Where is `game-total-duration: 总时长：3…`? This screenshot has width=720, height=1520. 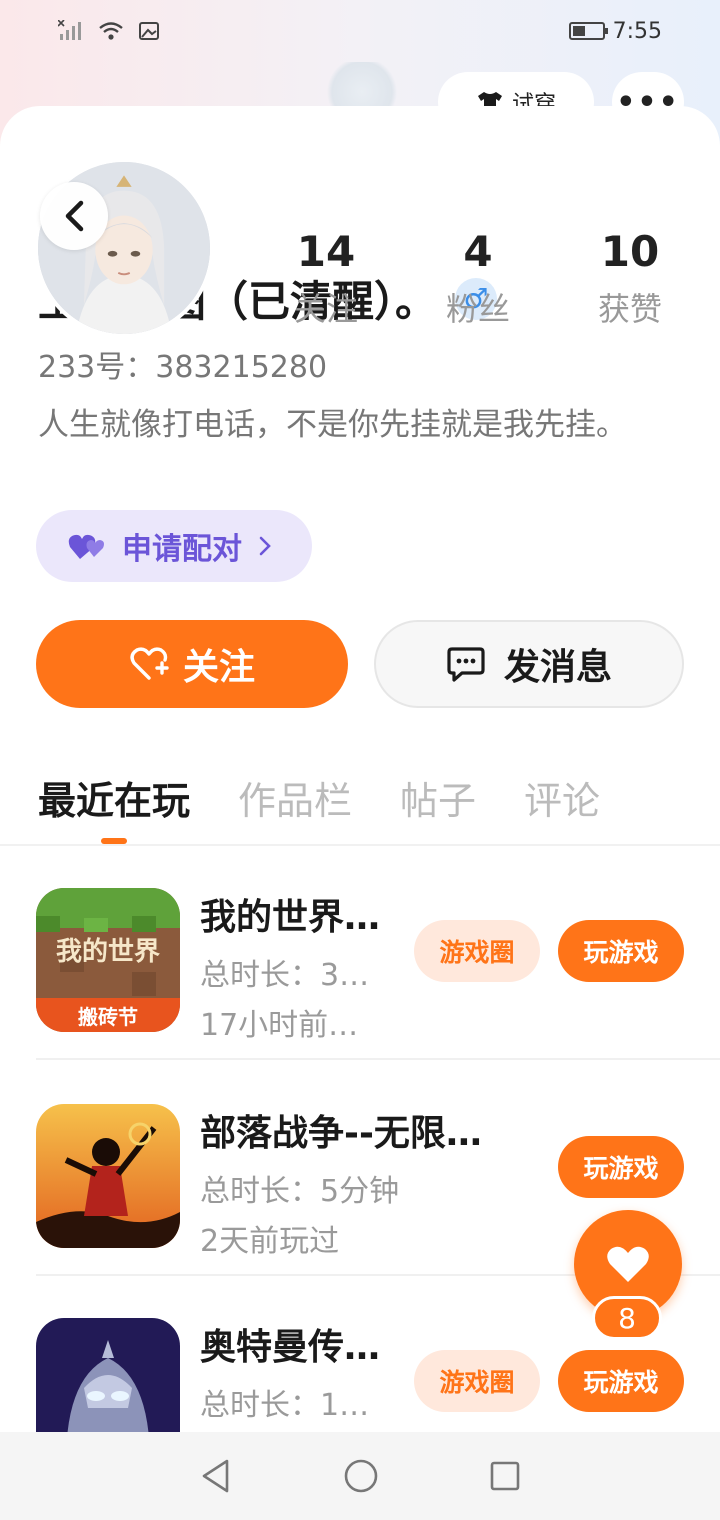 game-total-duration: 总时长：3… is located at coordinates (285, 975).